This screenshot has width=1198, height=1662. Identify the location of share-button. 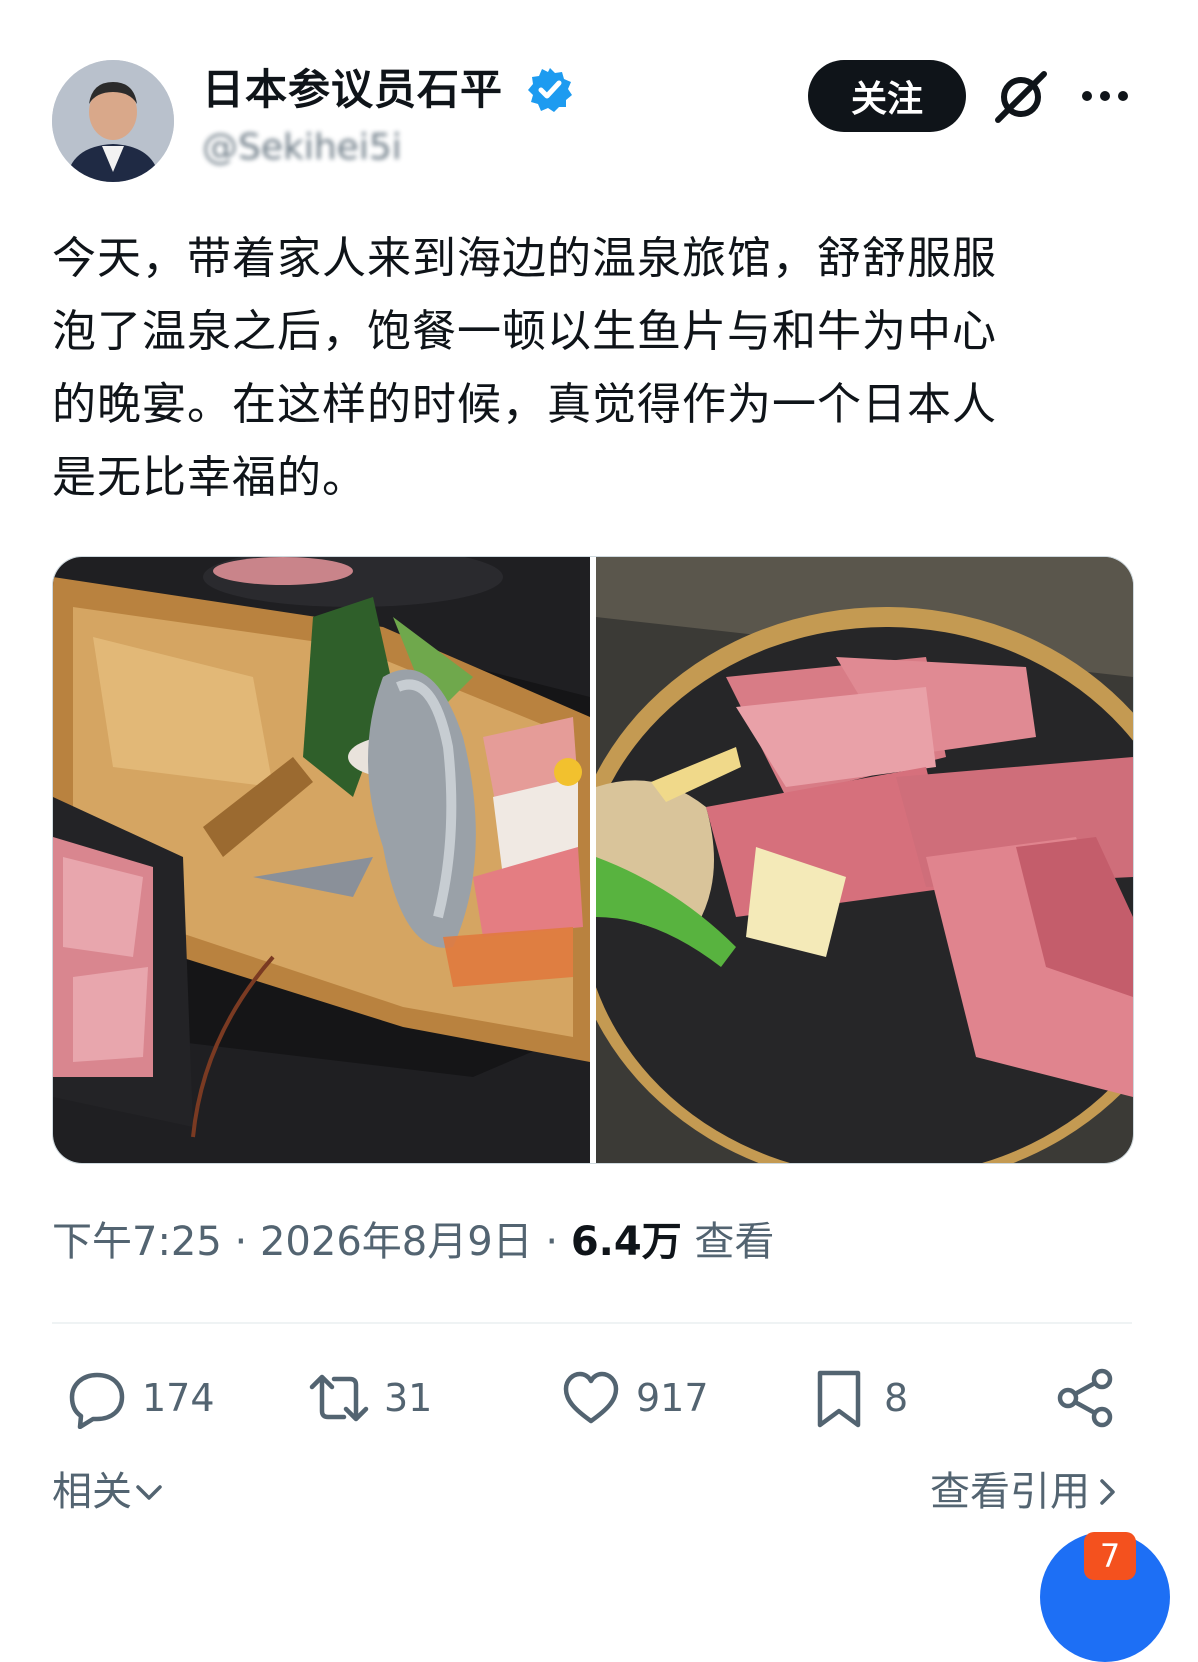
(1092, 1398).